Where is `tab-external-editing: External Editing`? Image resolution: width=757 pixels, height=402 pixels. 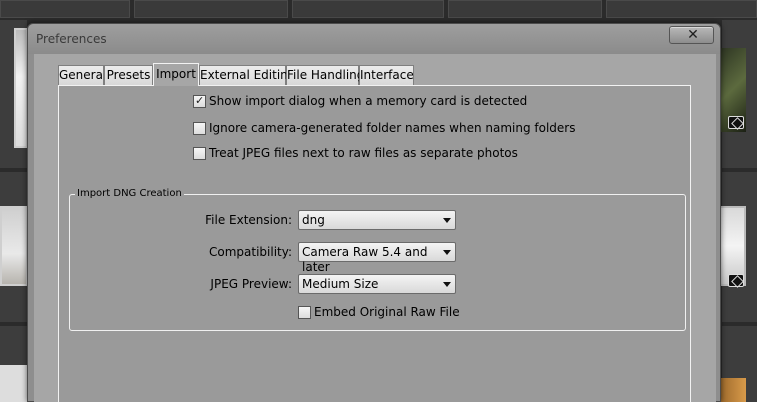 tab-external-editing: External Editing is located at coordinates (247, 75).